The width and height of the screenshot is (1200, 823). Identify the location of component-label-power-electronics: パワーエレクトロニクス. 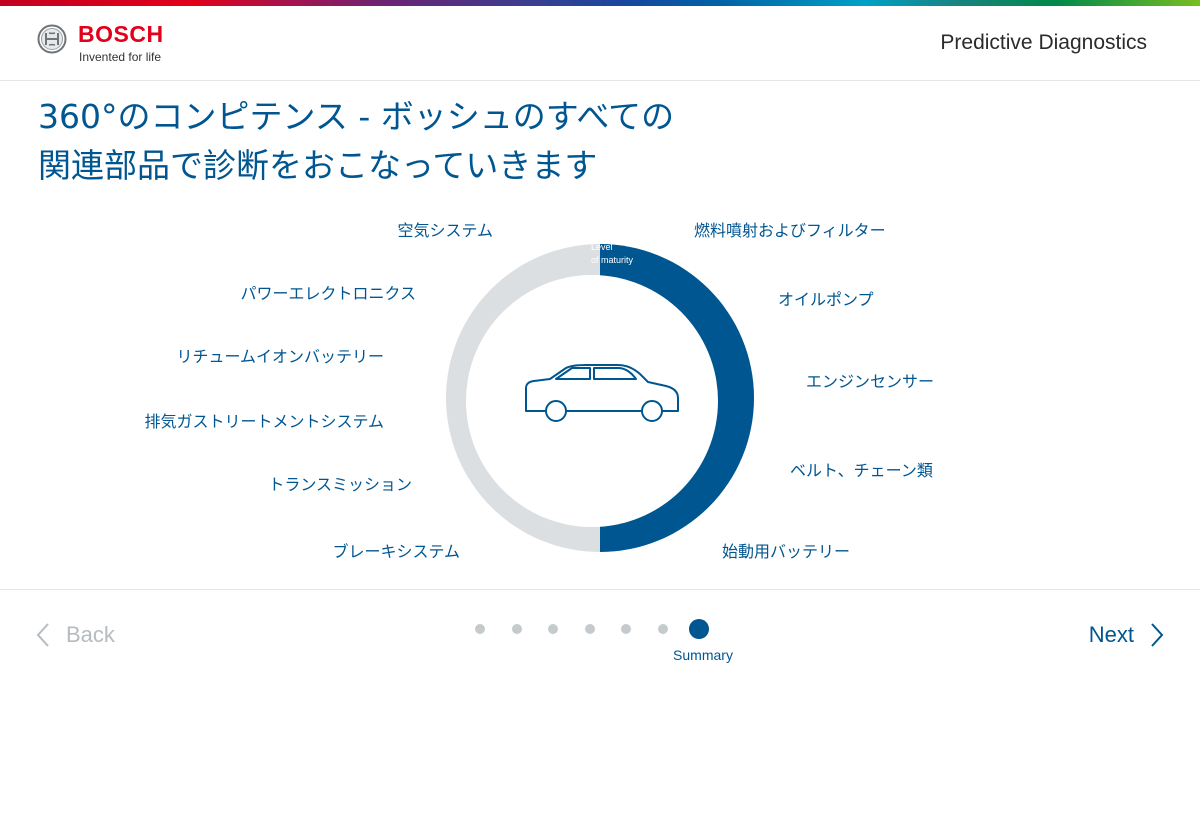
(328, 293).